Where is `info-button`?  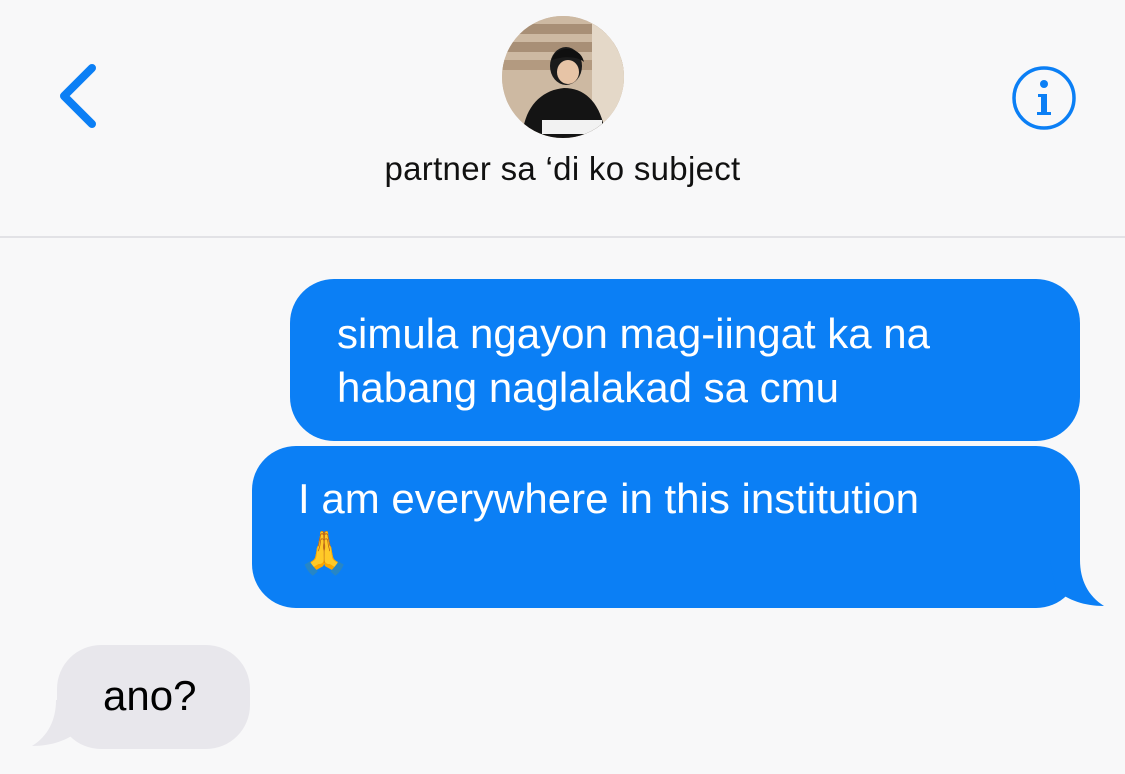
info-button is located at coordinates (1044, 98).